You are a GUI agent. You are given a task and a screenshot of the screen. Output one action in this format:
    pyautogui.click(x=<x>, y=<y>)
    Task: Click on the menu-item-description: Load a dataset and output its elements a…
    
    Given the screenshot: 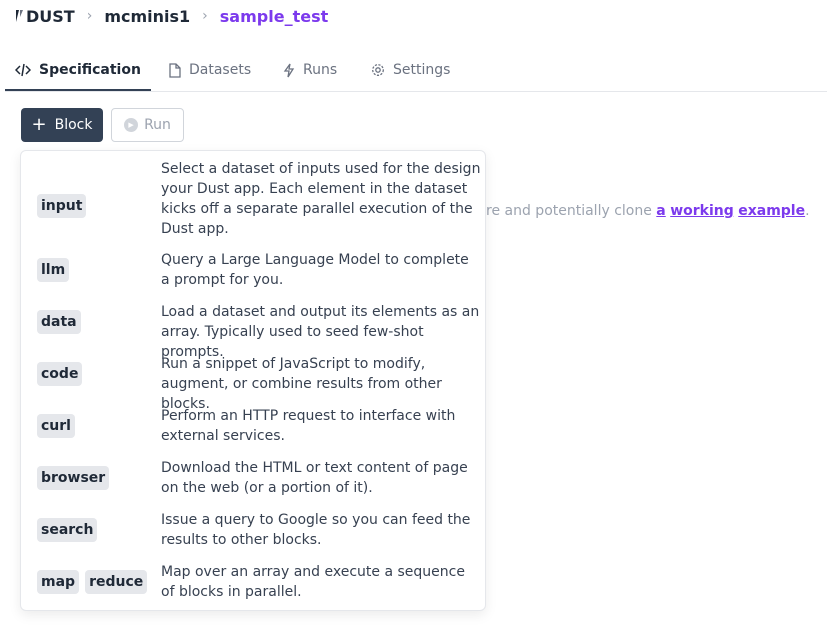 What is the action you would take?
    pyautogui.click(x=320, y=332)
    